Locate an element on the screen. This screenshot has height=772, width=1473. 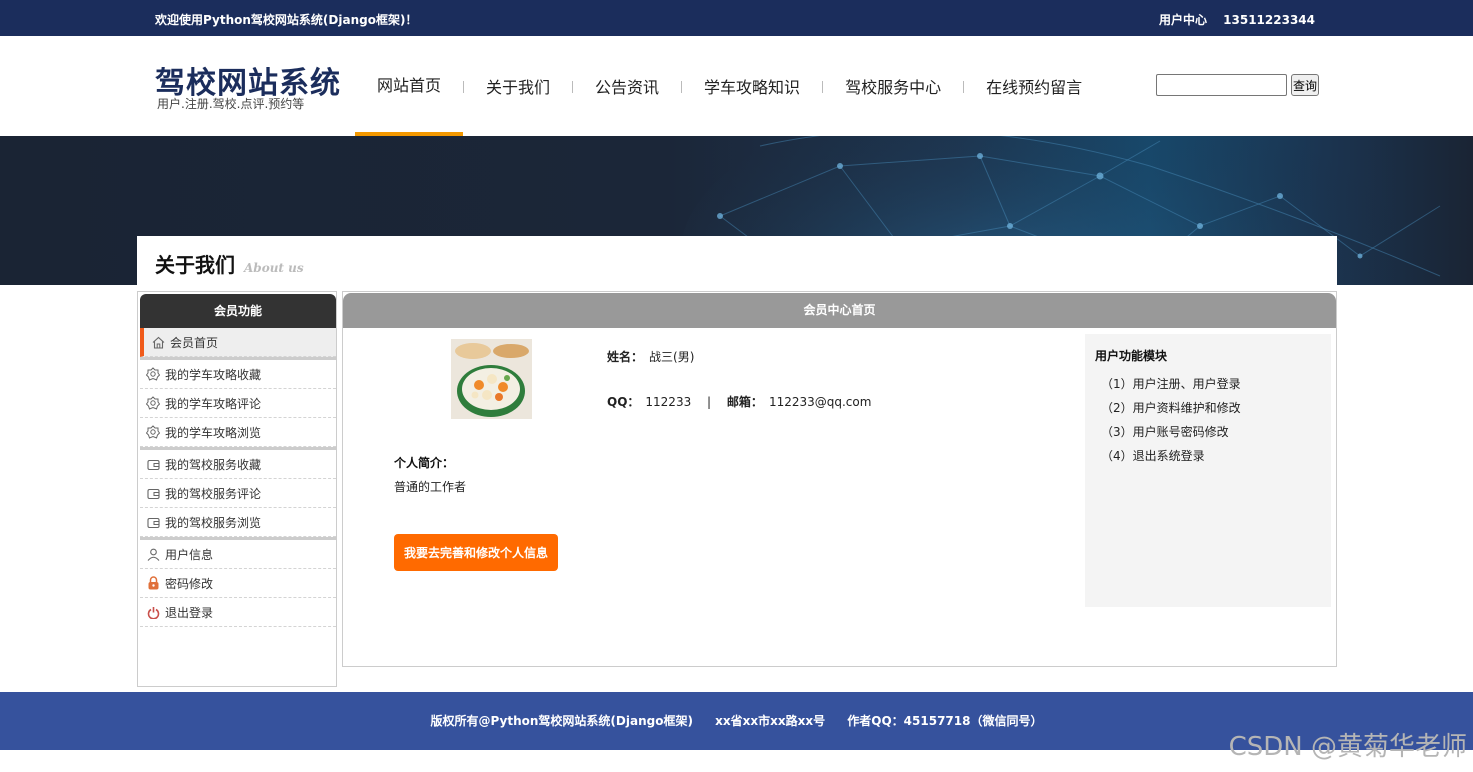
nav-news: 公告资讯 is located at coordinates (627, 86).